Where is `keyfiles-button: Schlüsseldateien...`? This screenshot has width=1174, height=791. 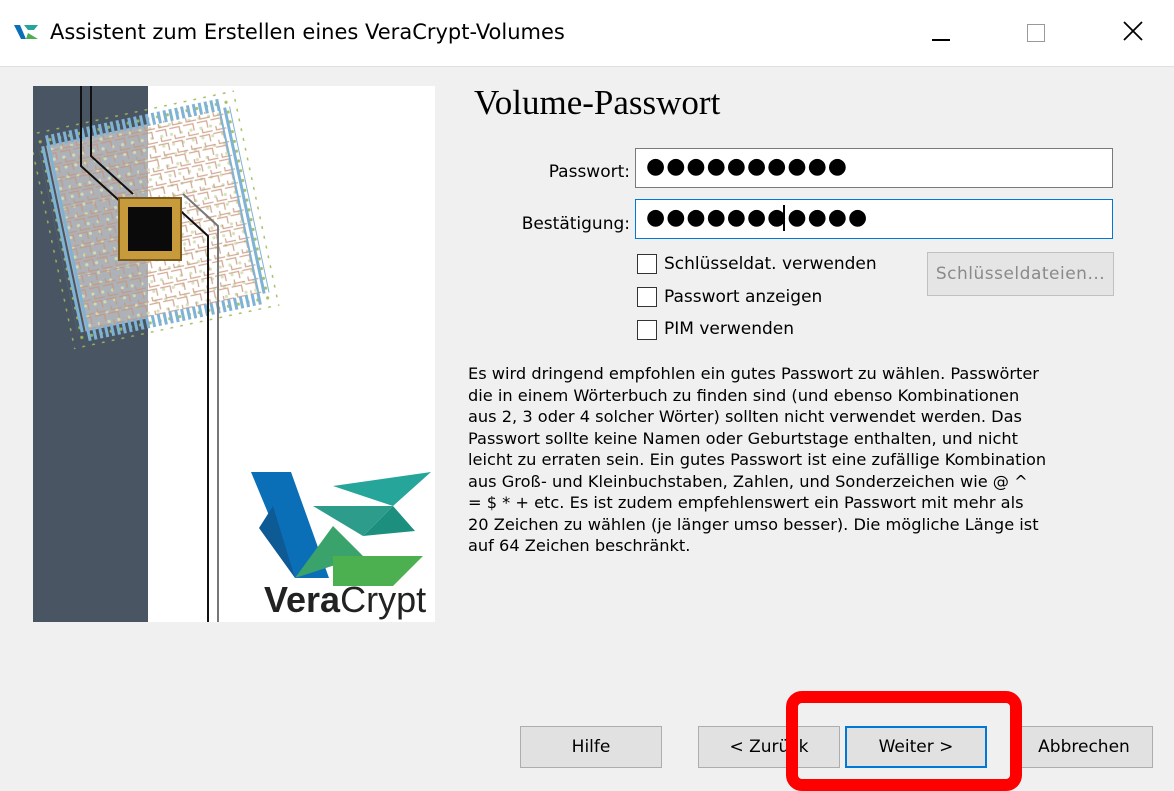
keyfiles-button: Schlüsseldateien... is located at coordinates (1020, 274).